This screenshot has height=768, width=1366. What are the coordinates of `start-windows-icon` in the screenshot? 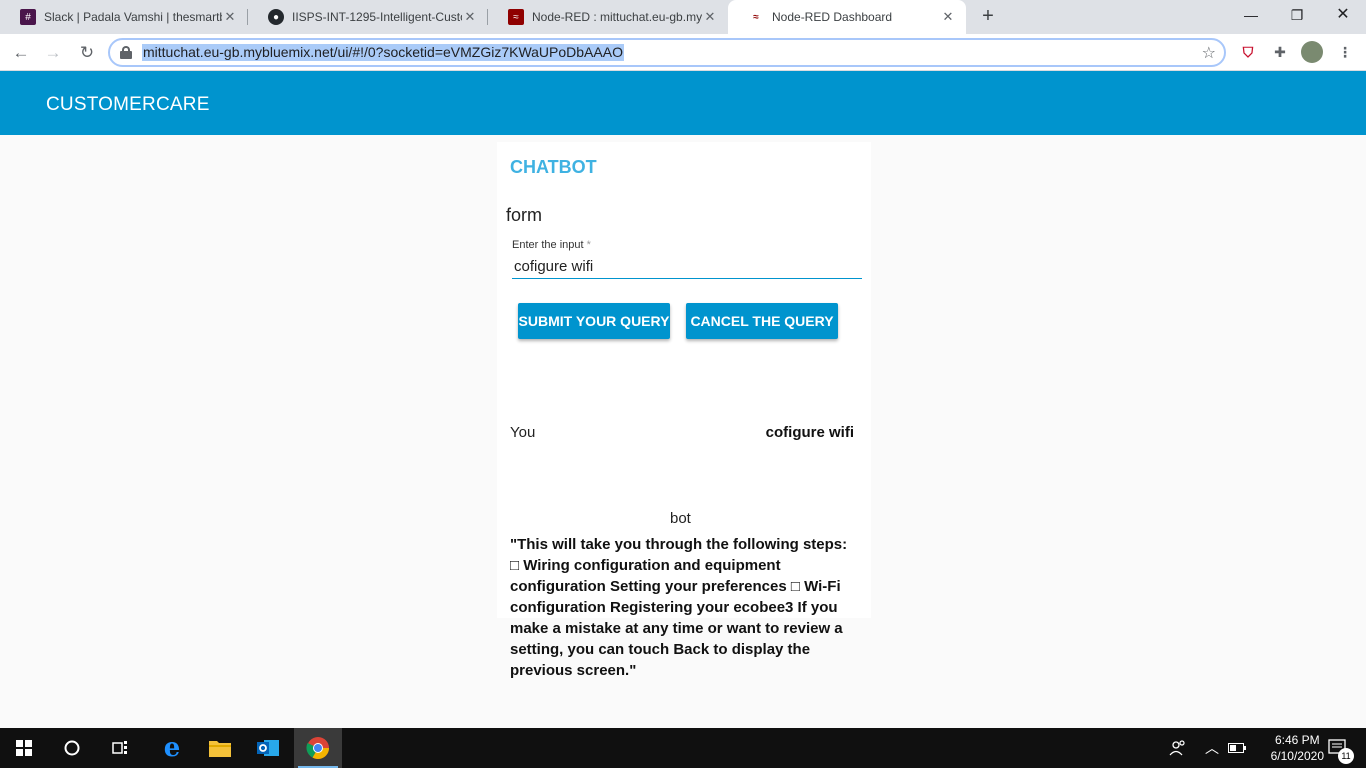 It's located at (24, 748).